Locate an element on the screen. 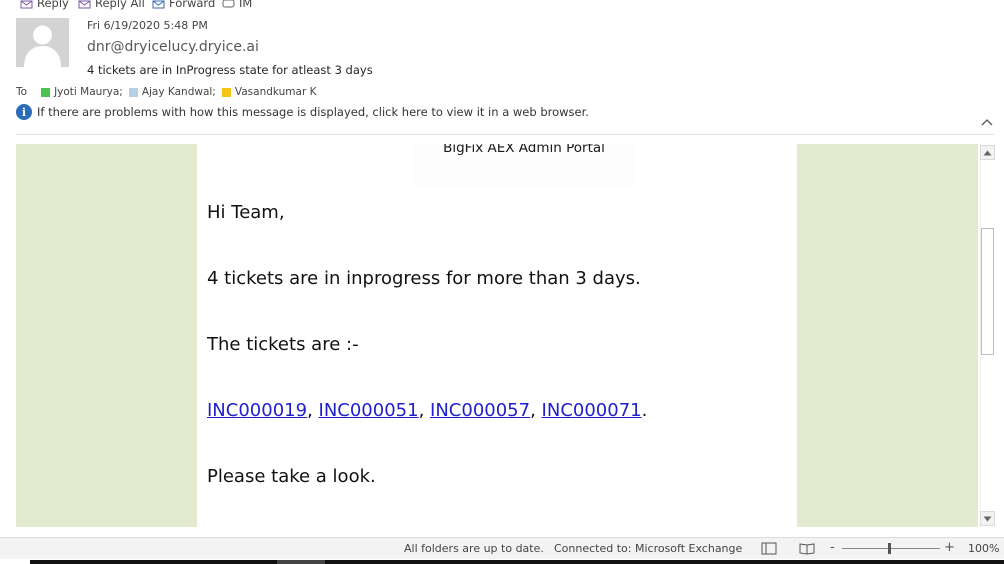 The width and height of the screenshot is (1004, 564). scroll-up-button is located at coordinates (987, 152).